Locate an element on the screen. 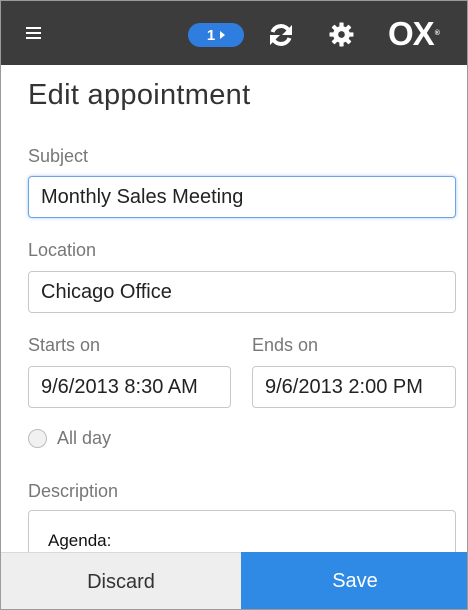 This screenshot has height=610, width=468. page-title: Edit appointment is located at coordinates (139, 95).